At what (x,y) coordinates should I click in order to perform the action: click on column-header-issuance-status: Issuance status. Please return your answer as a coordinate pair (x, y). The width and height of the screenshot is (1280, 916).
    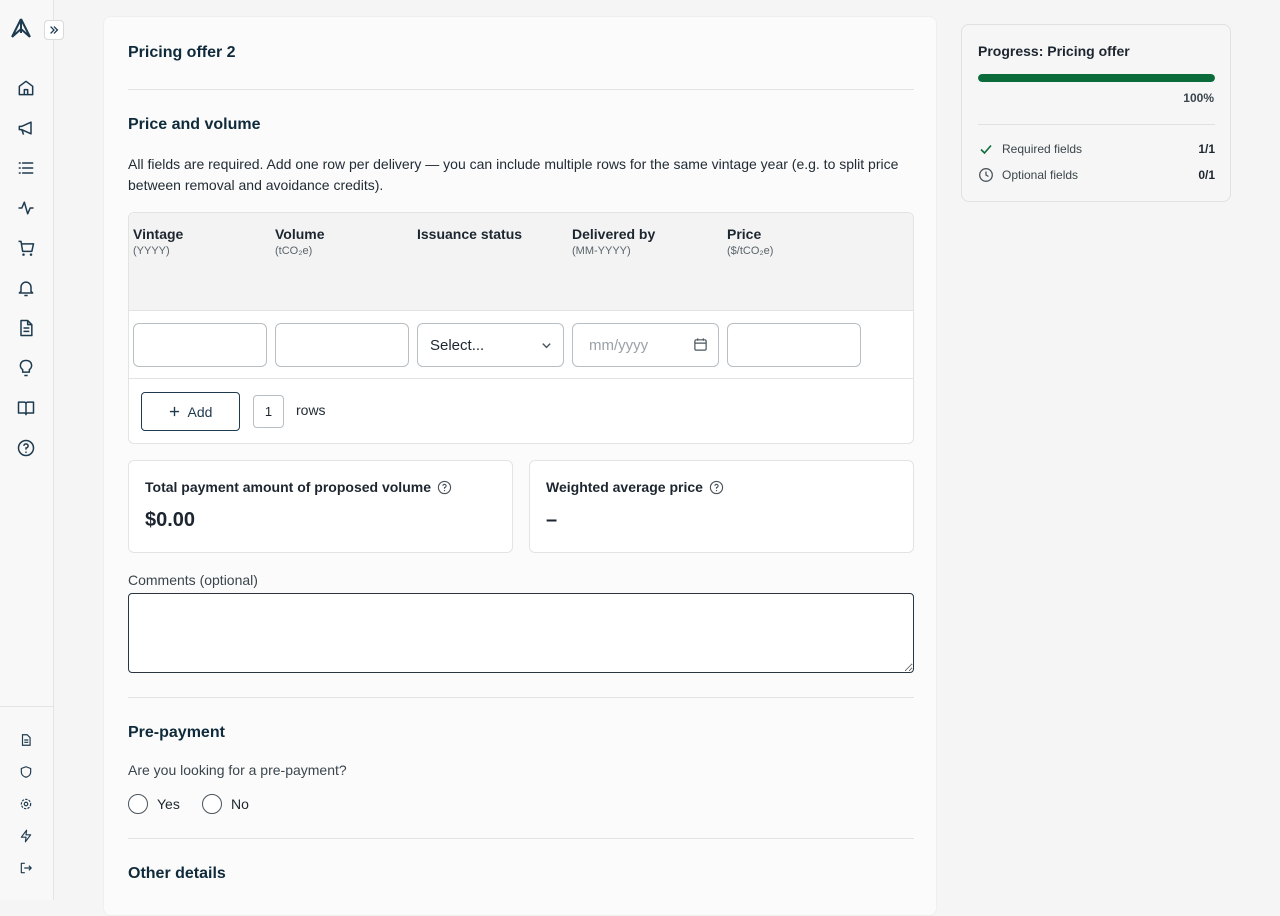
    Looking at the image, I should click on (470, 234).